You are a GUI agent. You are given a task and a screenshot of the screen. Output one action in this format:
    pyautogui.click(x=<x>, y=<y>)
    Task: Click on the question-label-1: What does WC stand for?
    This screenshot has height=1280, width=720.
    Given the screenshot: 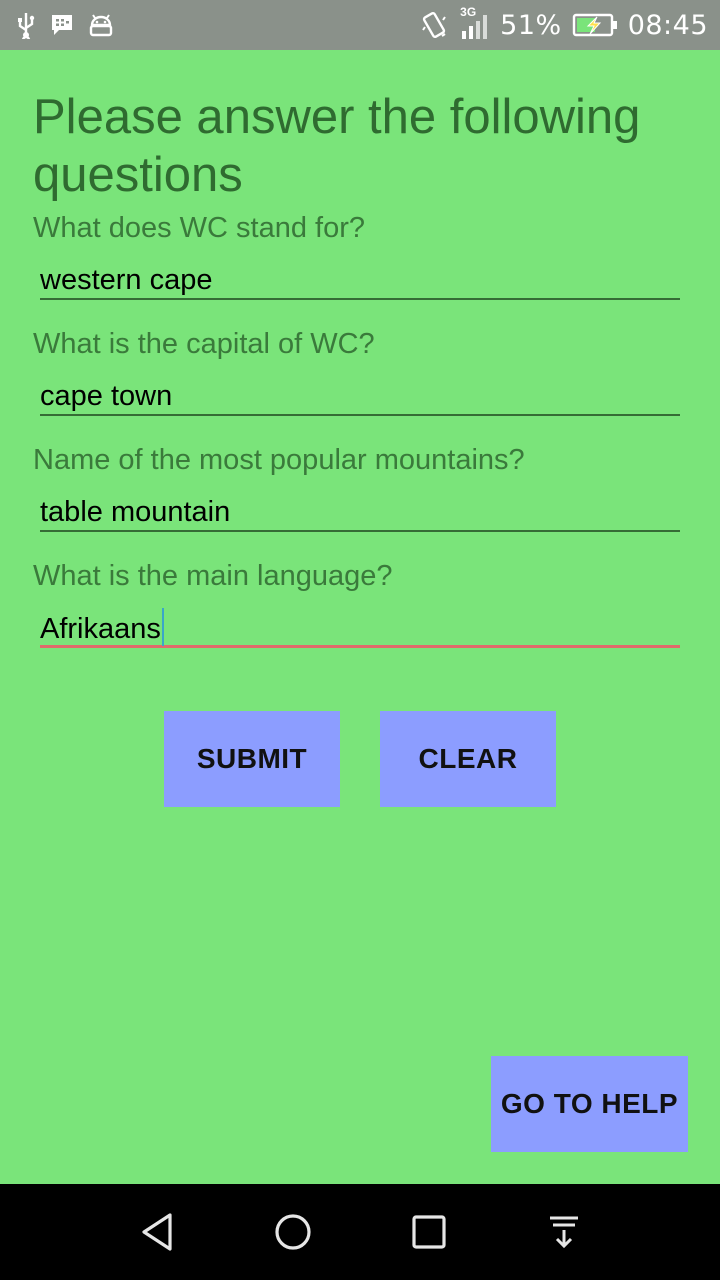 What is the action you would take?
    pyautogui.click(x=199, y=228)
    